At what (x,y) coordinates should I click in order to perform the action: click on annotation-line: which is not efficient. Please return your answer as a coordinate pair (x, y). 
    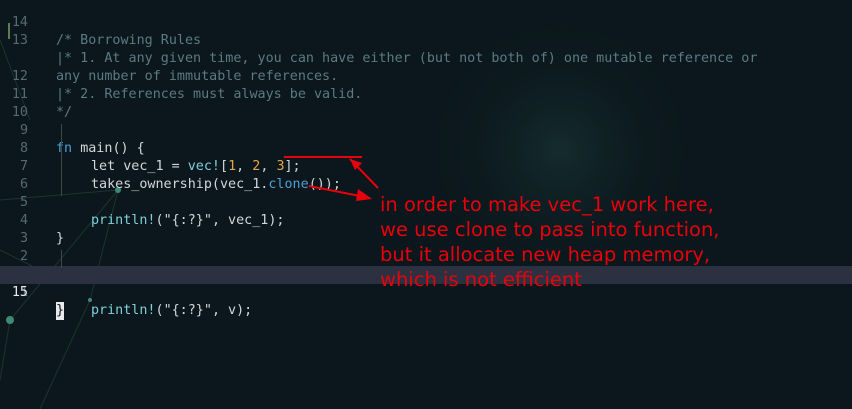
    Looking at the image, I should click on (481, 279).